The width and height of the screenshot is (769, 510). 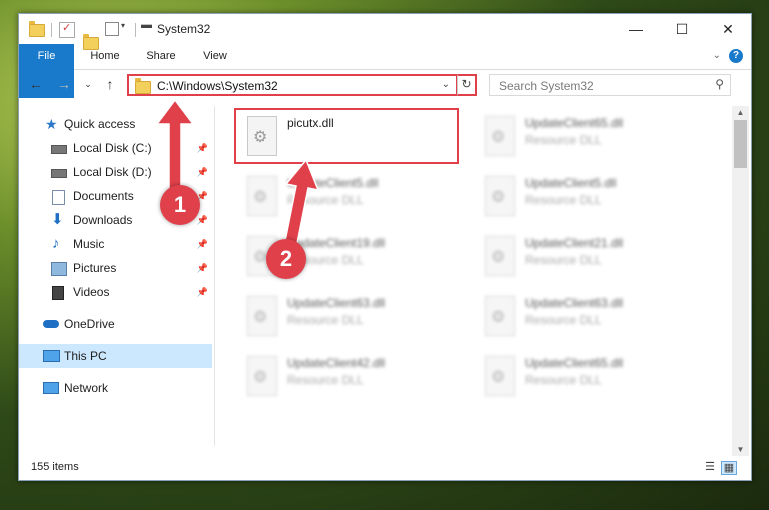 What do you see at coordinates (574, 243) in the screenshot?
I see `file-name: UpdateClient21.dll` at bounding box center [574, 243].